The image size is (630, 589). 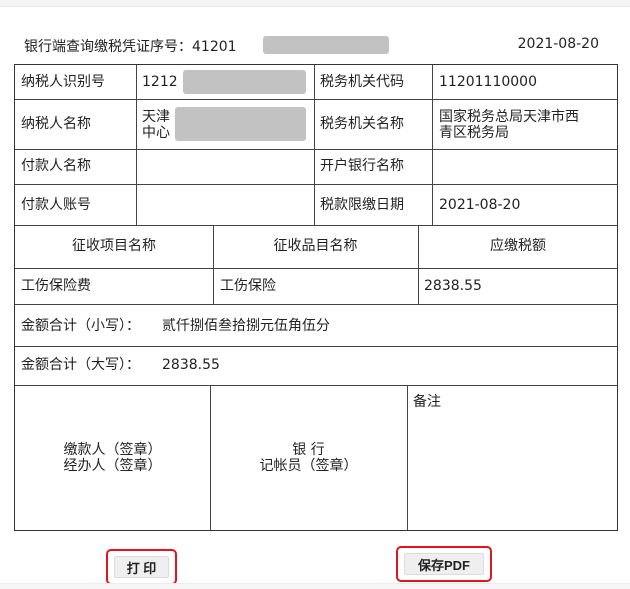 I want to click on top-strip, so click(x=315, y=3).